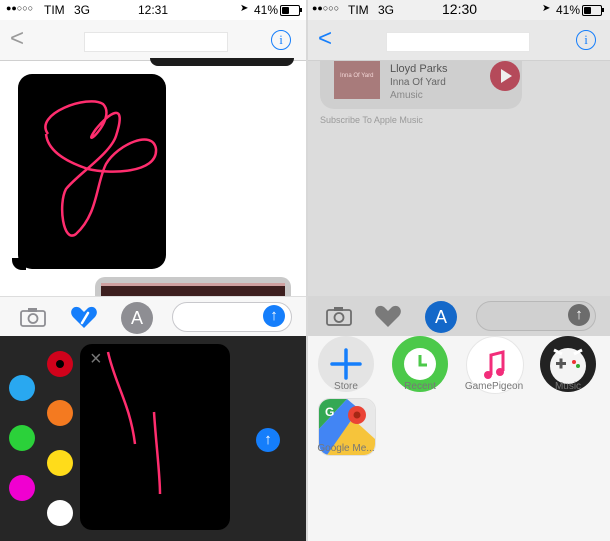  Describe the element at coordinates (505, 76) in the screenshot. I see `play-button` at that location.